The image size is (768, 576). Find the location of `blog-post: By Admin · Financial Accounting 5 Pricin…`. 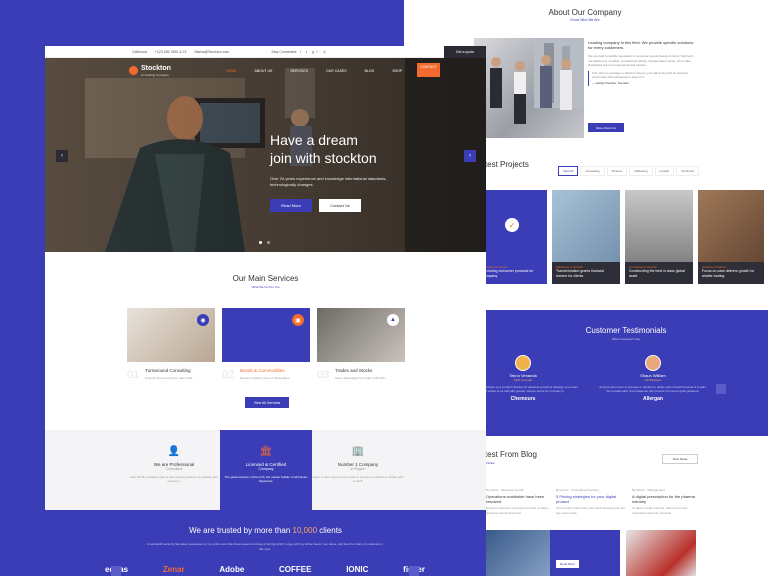

blog-post: By Admin · Financial Accounting 5 Pricin… is located at coordinates (591, 501).